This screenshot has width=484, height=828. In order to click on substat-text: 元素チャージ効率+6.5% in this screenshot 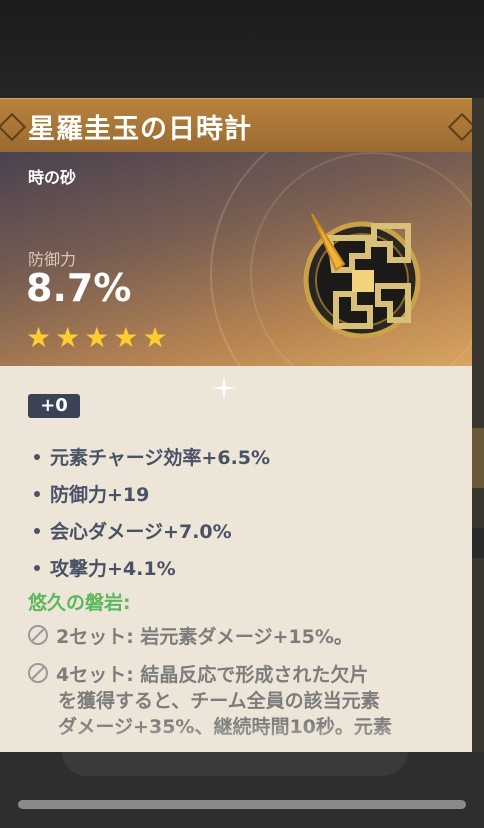, I will do `click(160, 458)`.